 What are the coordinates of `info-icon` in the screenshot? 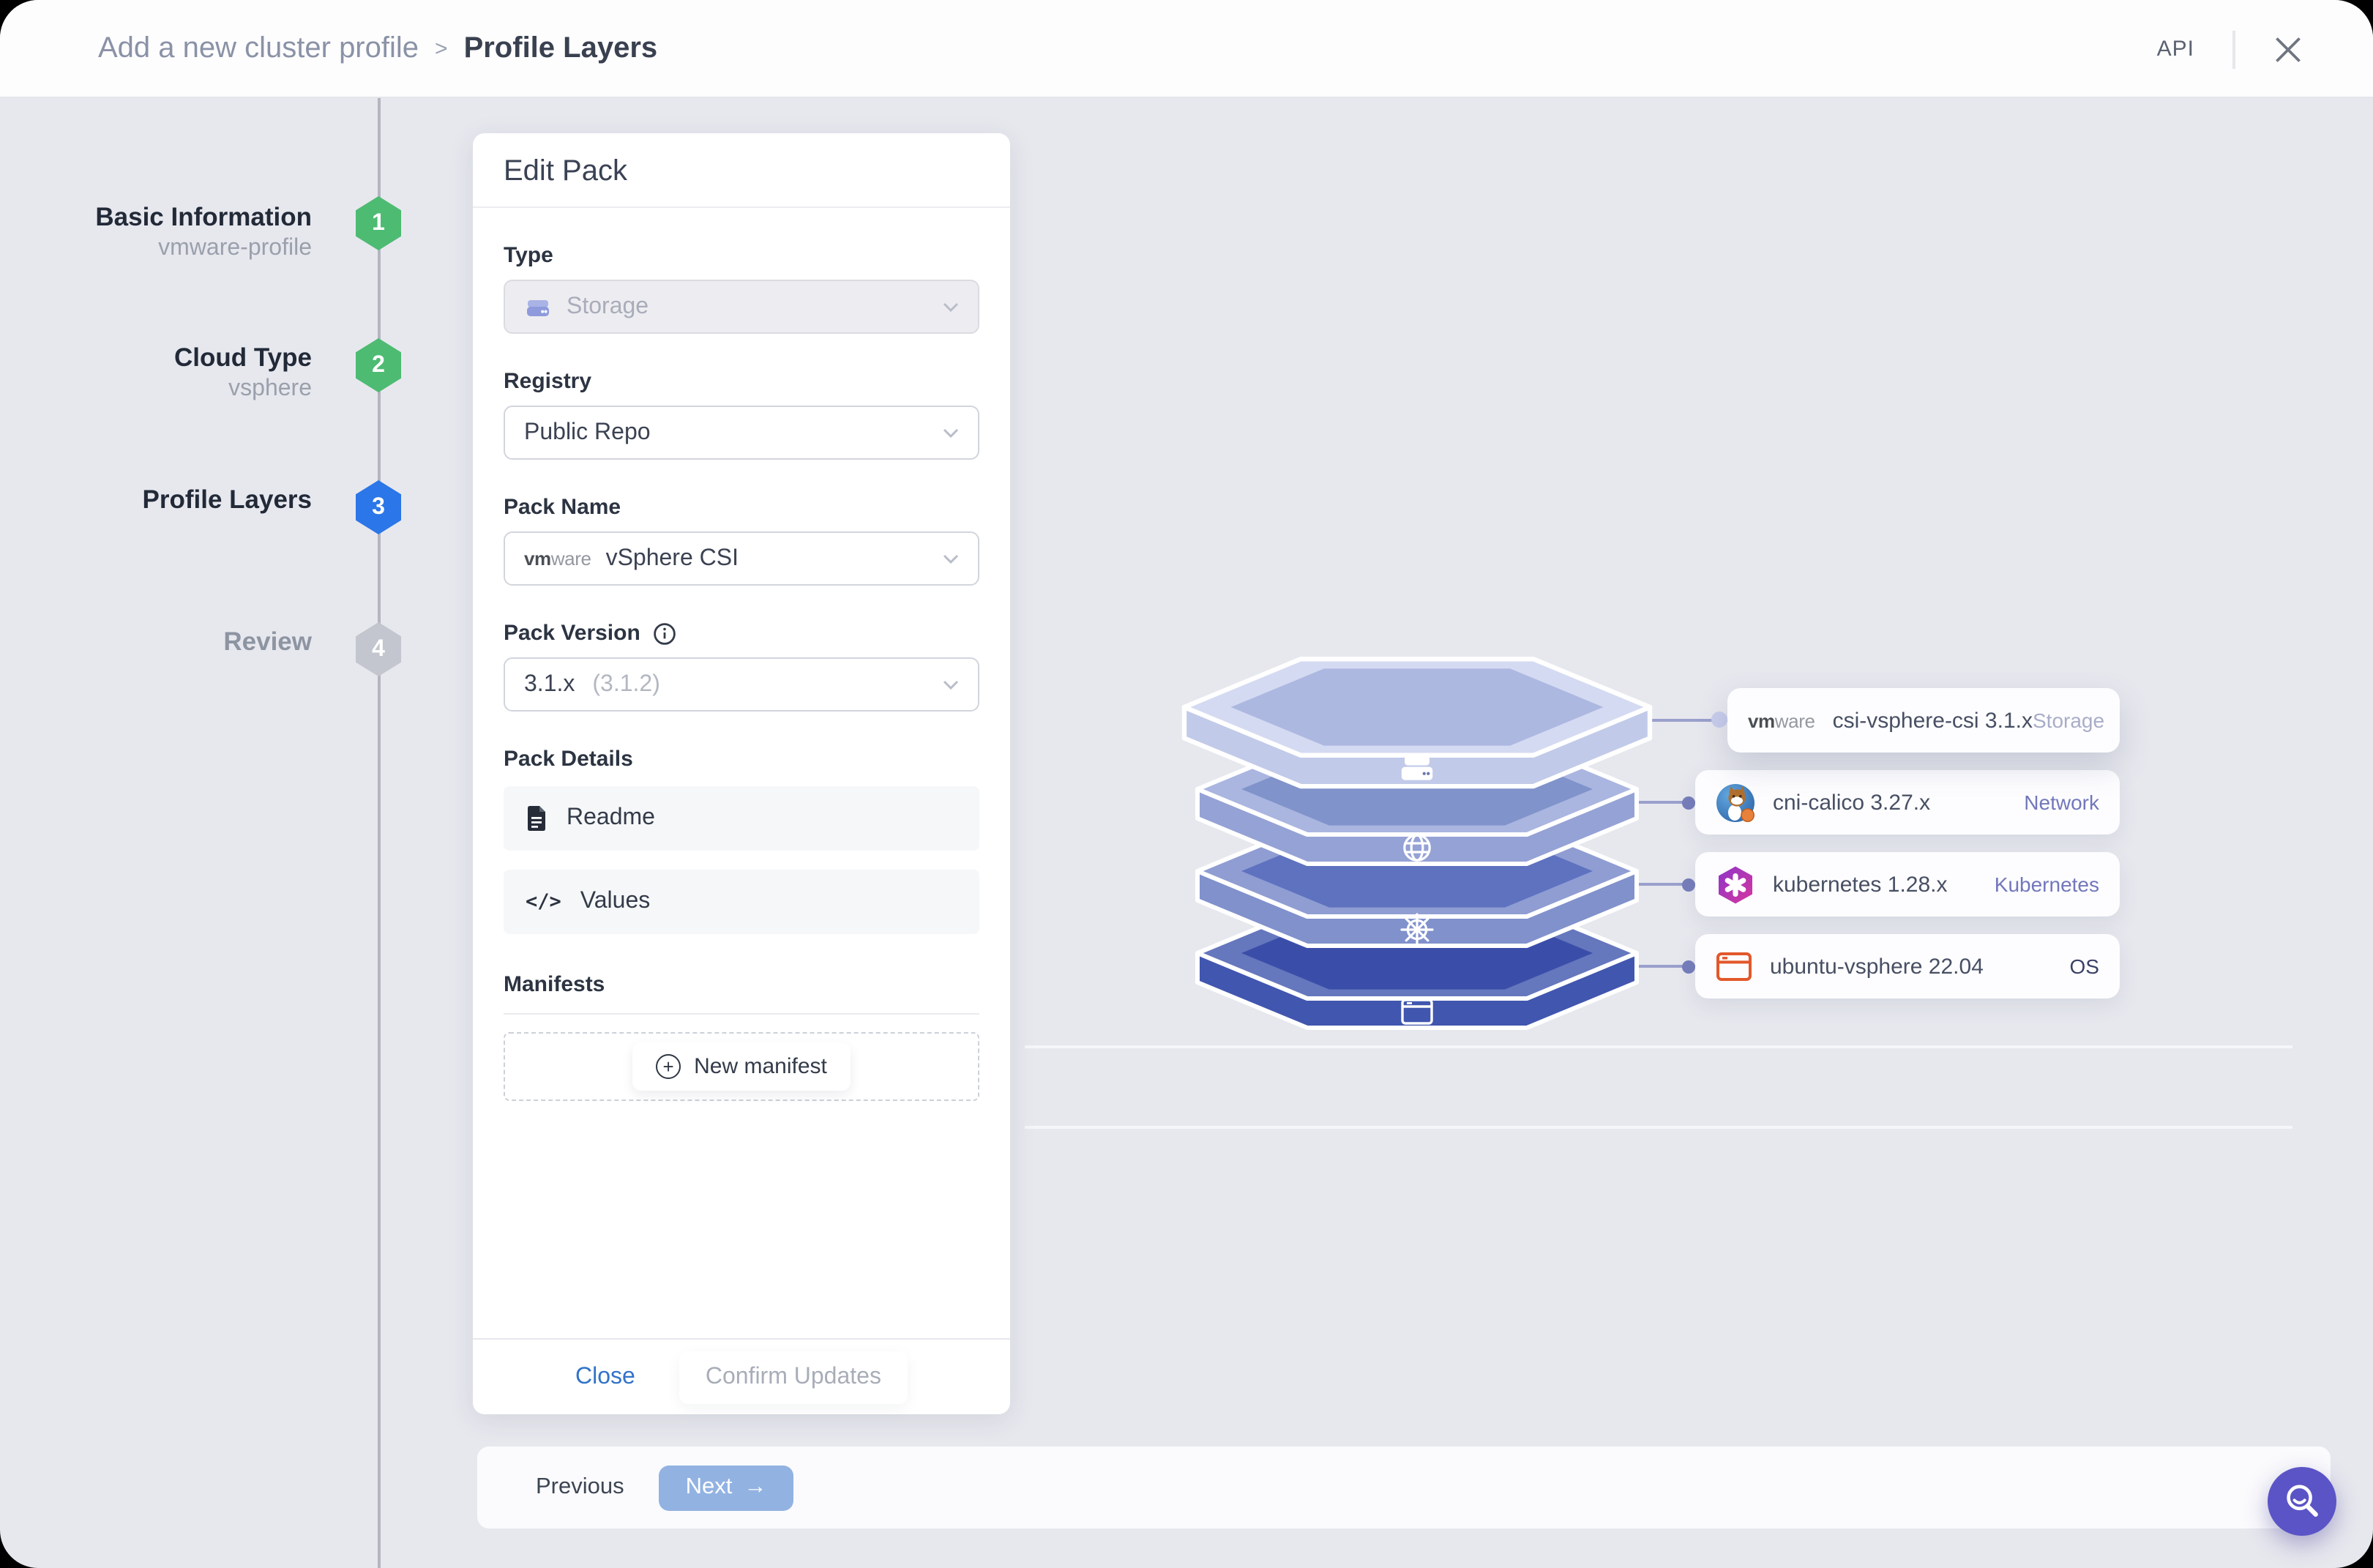 It's located at (666, 633).